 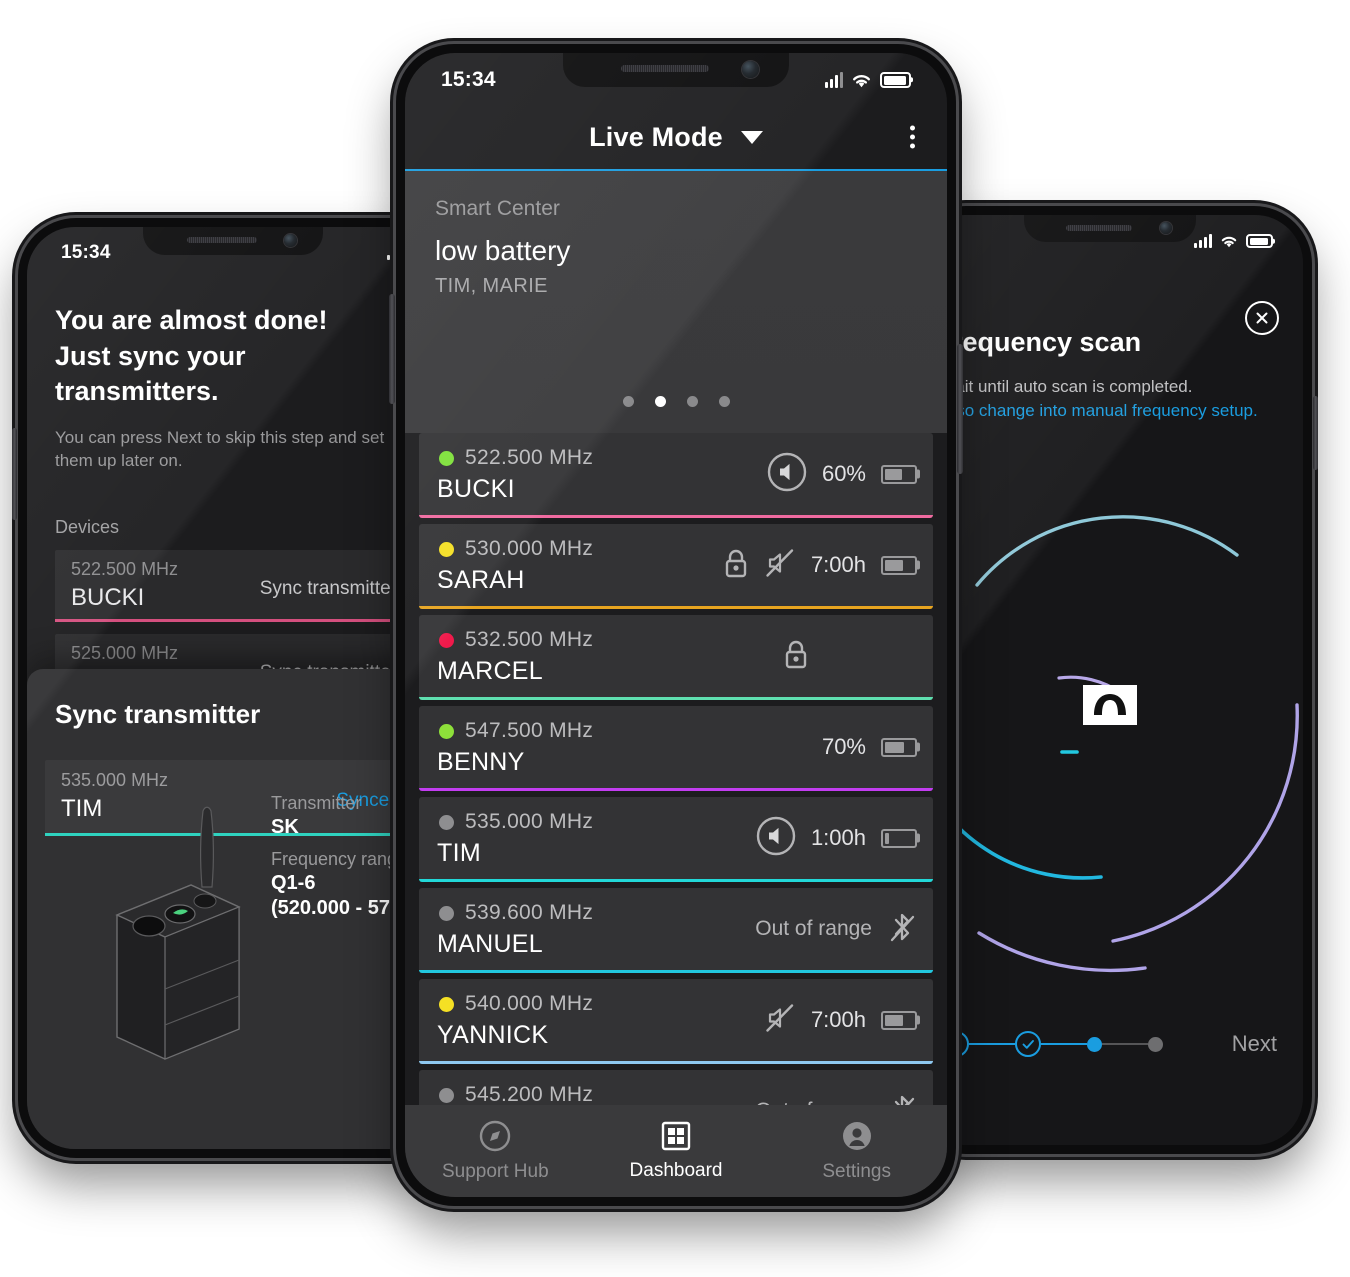 I want to click on device-frequency: 530.000 MHz, so click(x=529, y=548).